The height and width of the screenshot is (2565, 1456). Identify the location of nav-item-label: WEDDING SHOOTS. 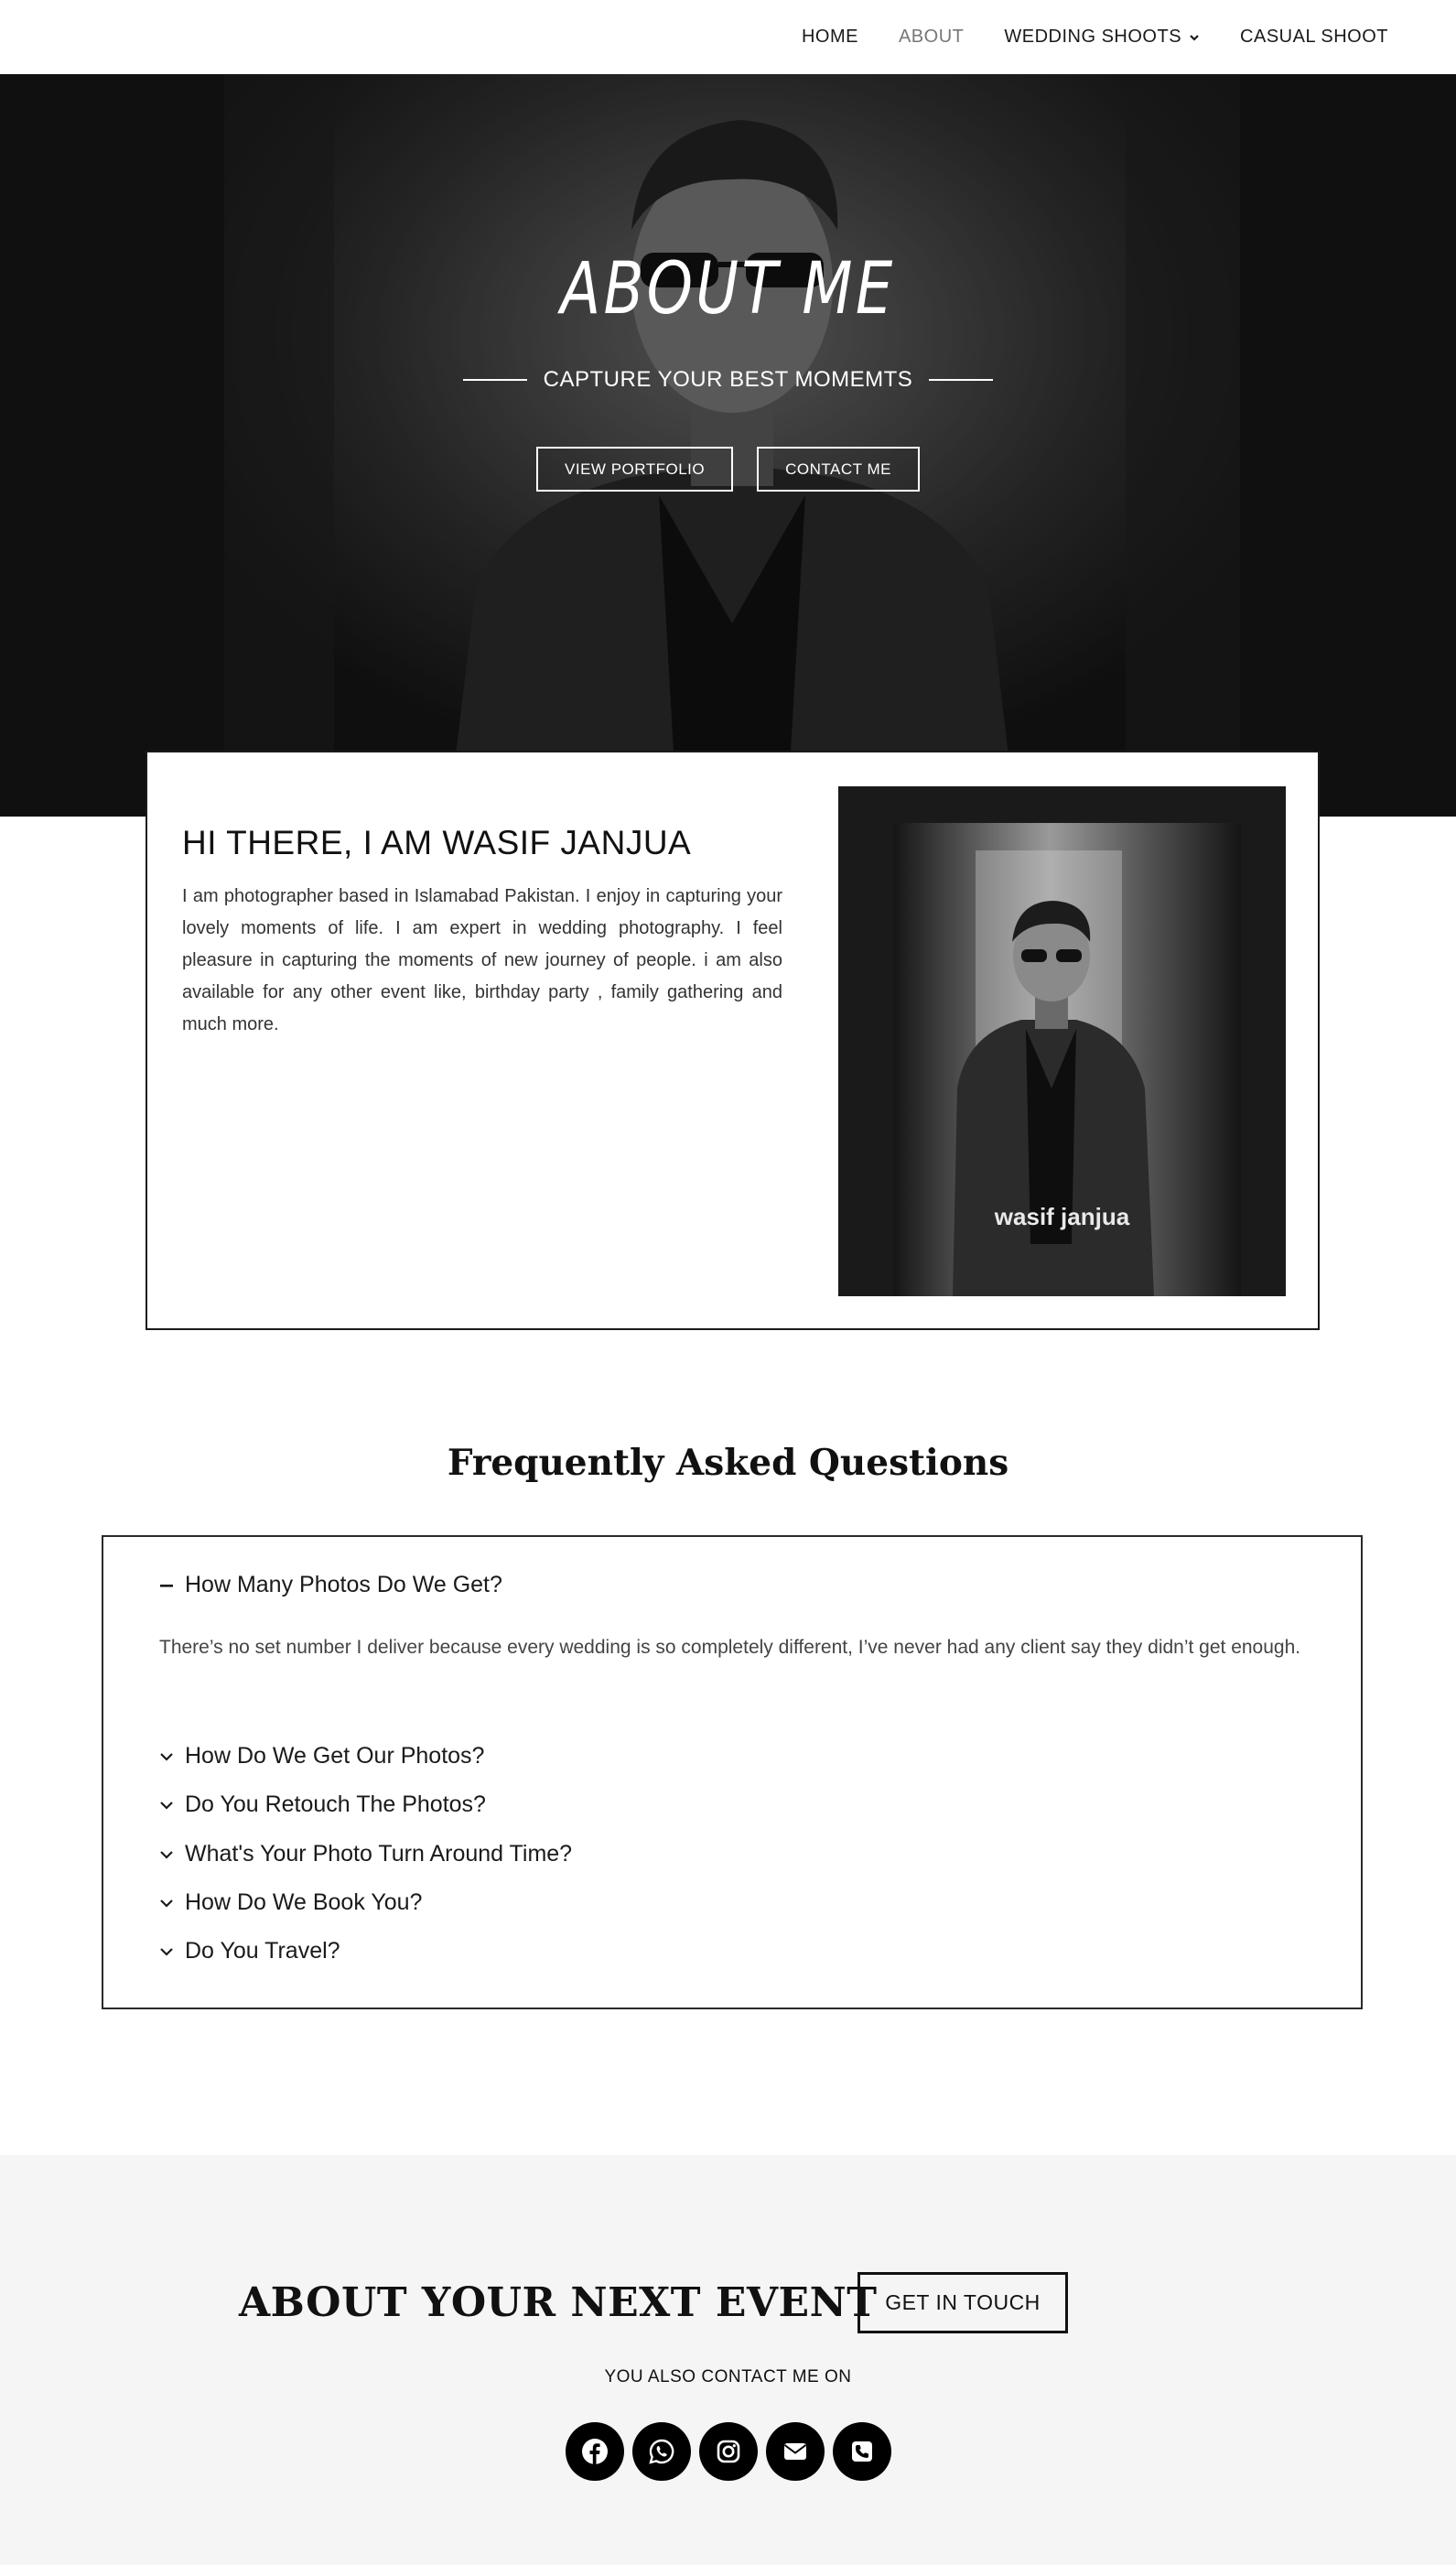
(1093, 37).